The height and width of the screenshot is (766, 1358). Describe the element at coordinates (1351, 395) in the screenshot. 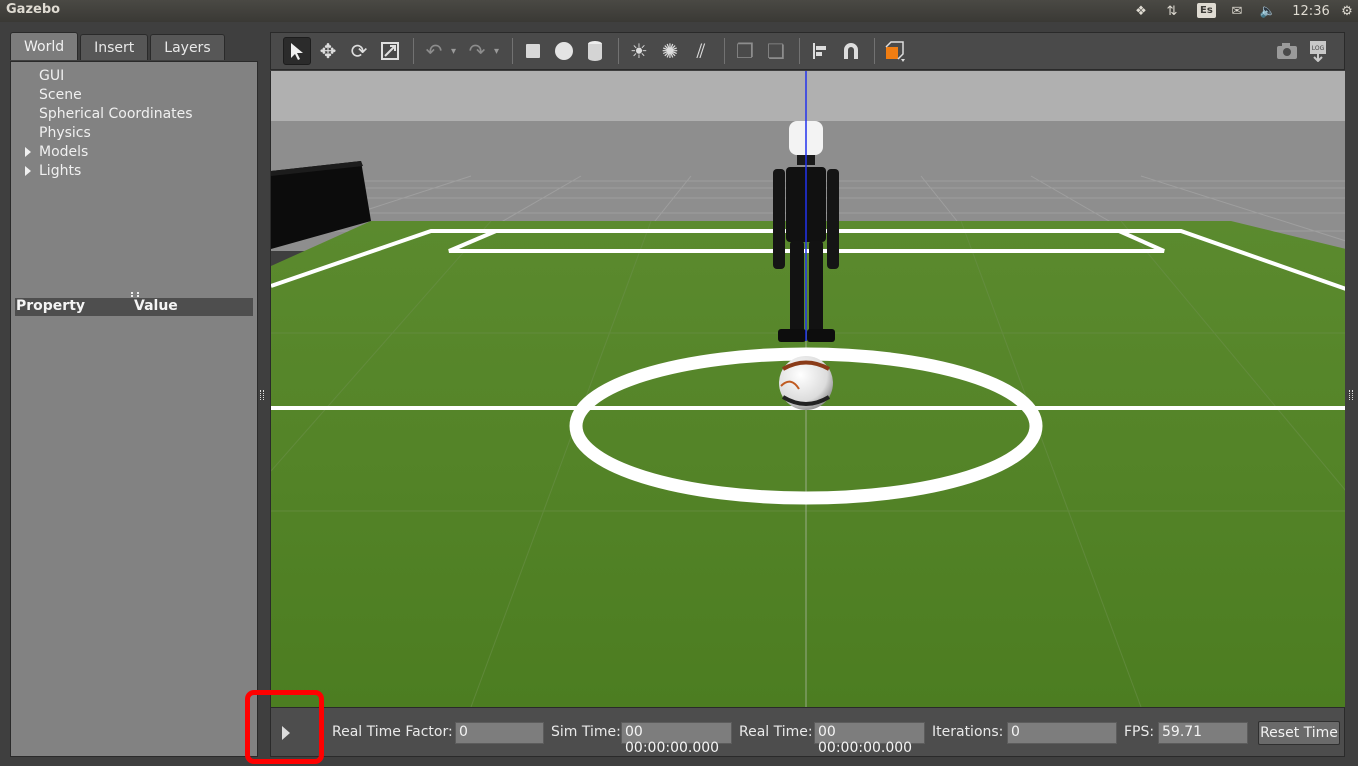

I see `right-splitter-handle` at that location.